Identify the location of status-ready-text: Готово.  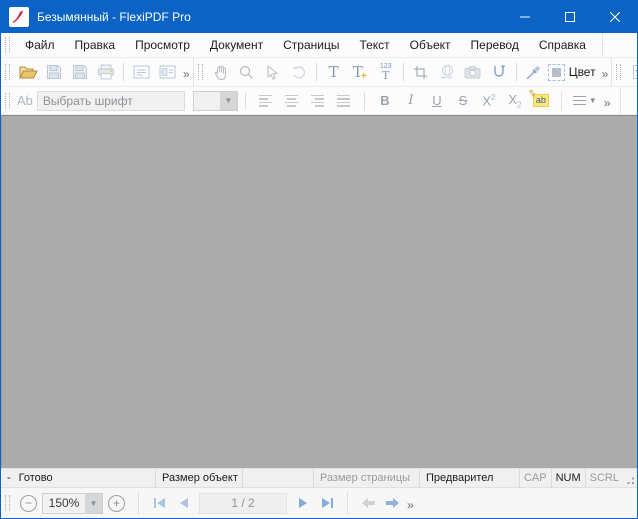
(35, 478).